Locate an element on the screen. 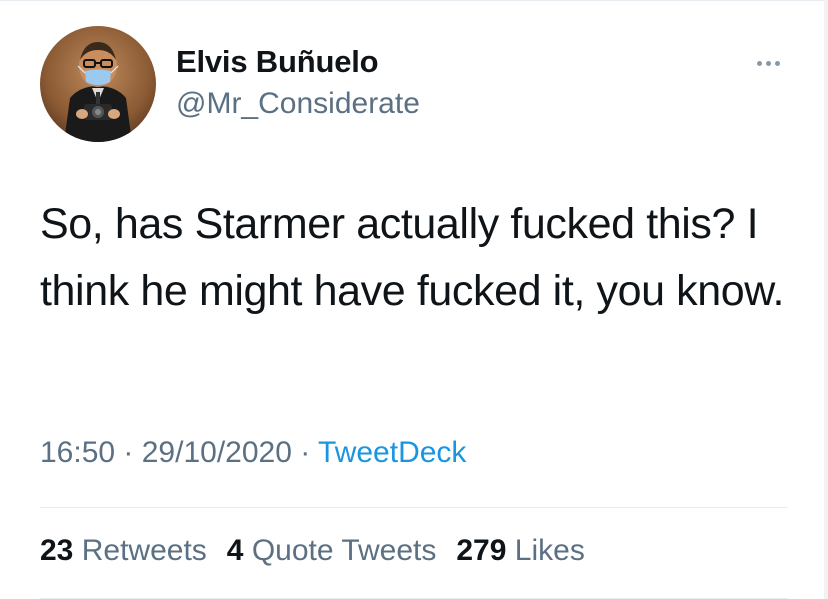 The width and height of the screenshot is (828, 599). tweet-time: 16:50 is located at coordinates (77, 452).